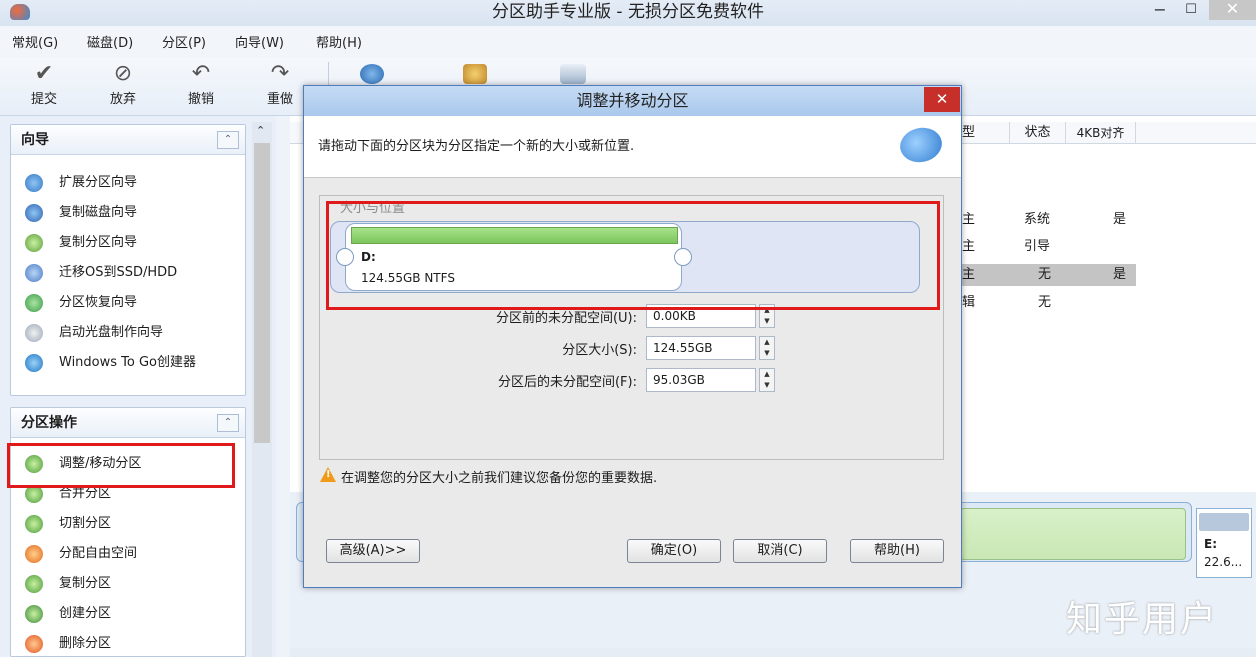  I want to click on undo-icon: ↶, so click(201, 73).